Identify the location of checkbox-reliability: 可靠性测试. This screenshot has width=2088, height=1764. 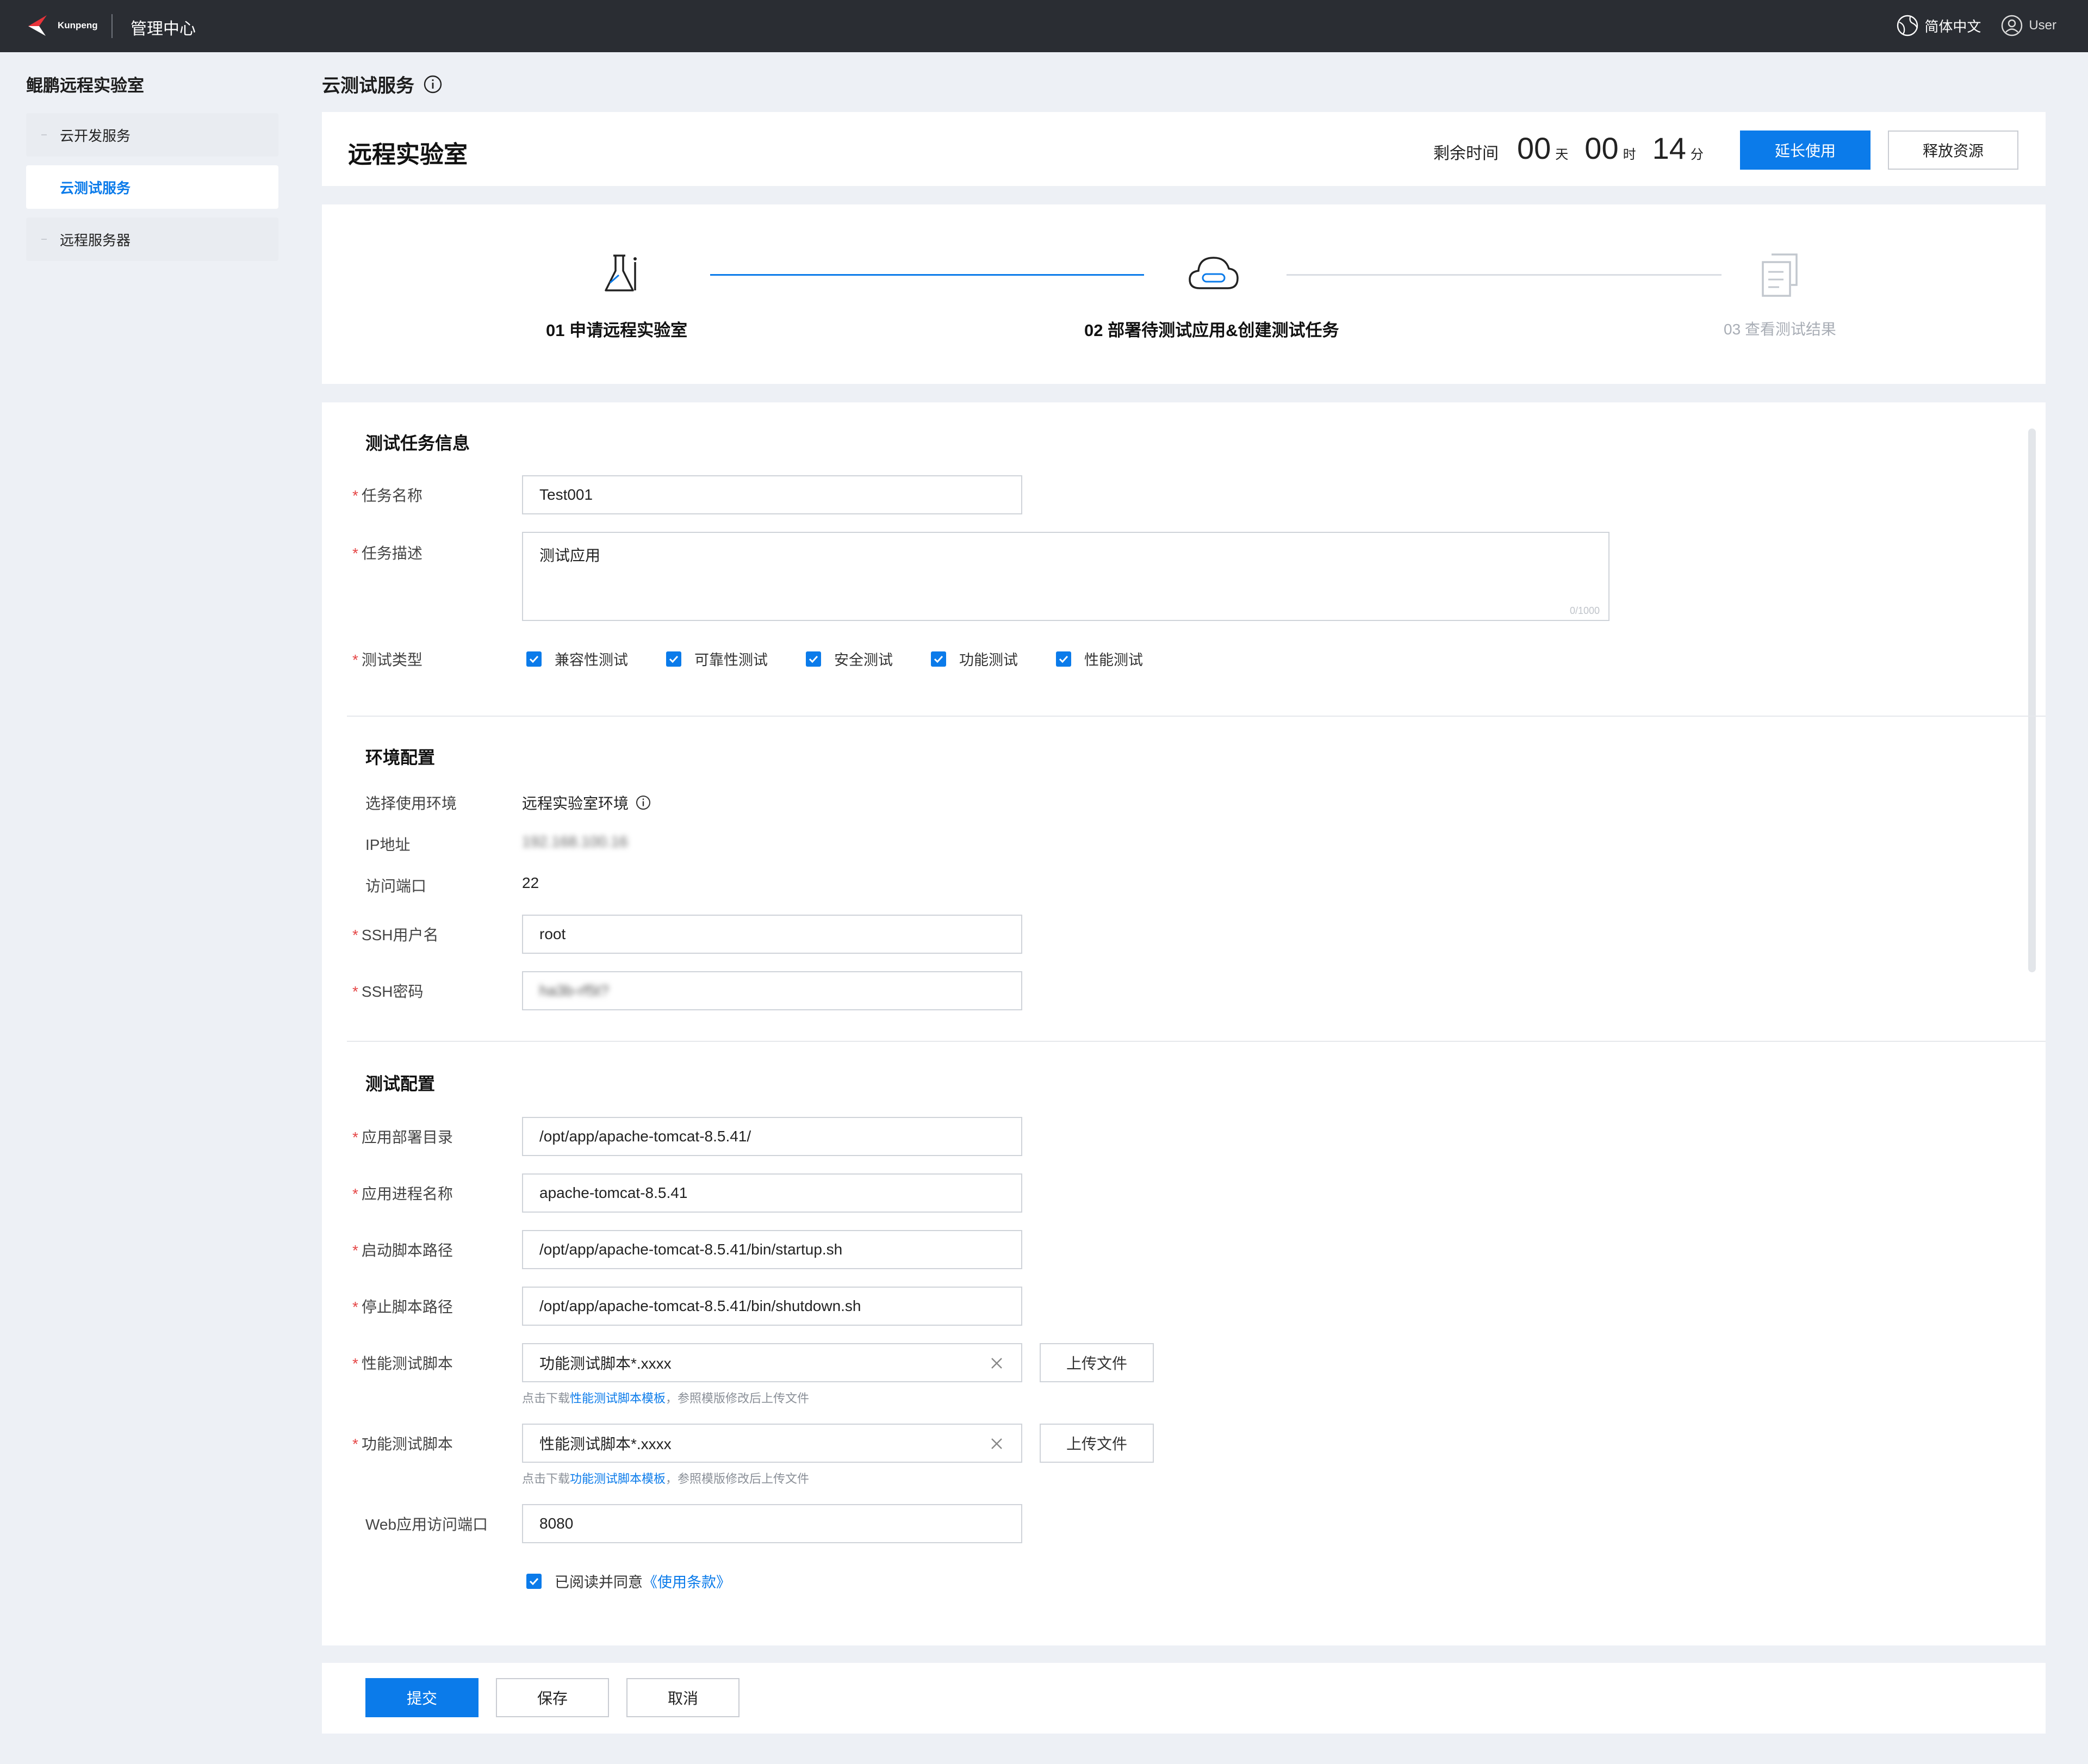
(717, 658).